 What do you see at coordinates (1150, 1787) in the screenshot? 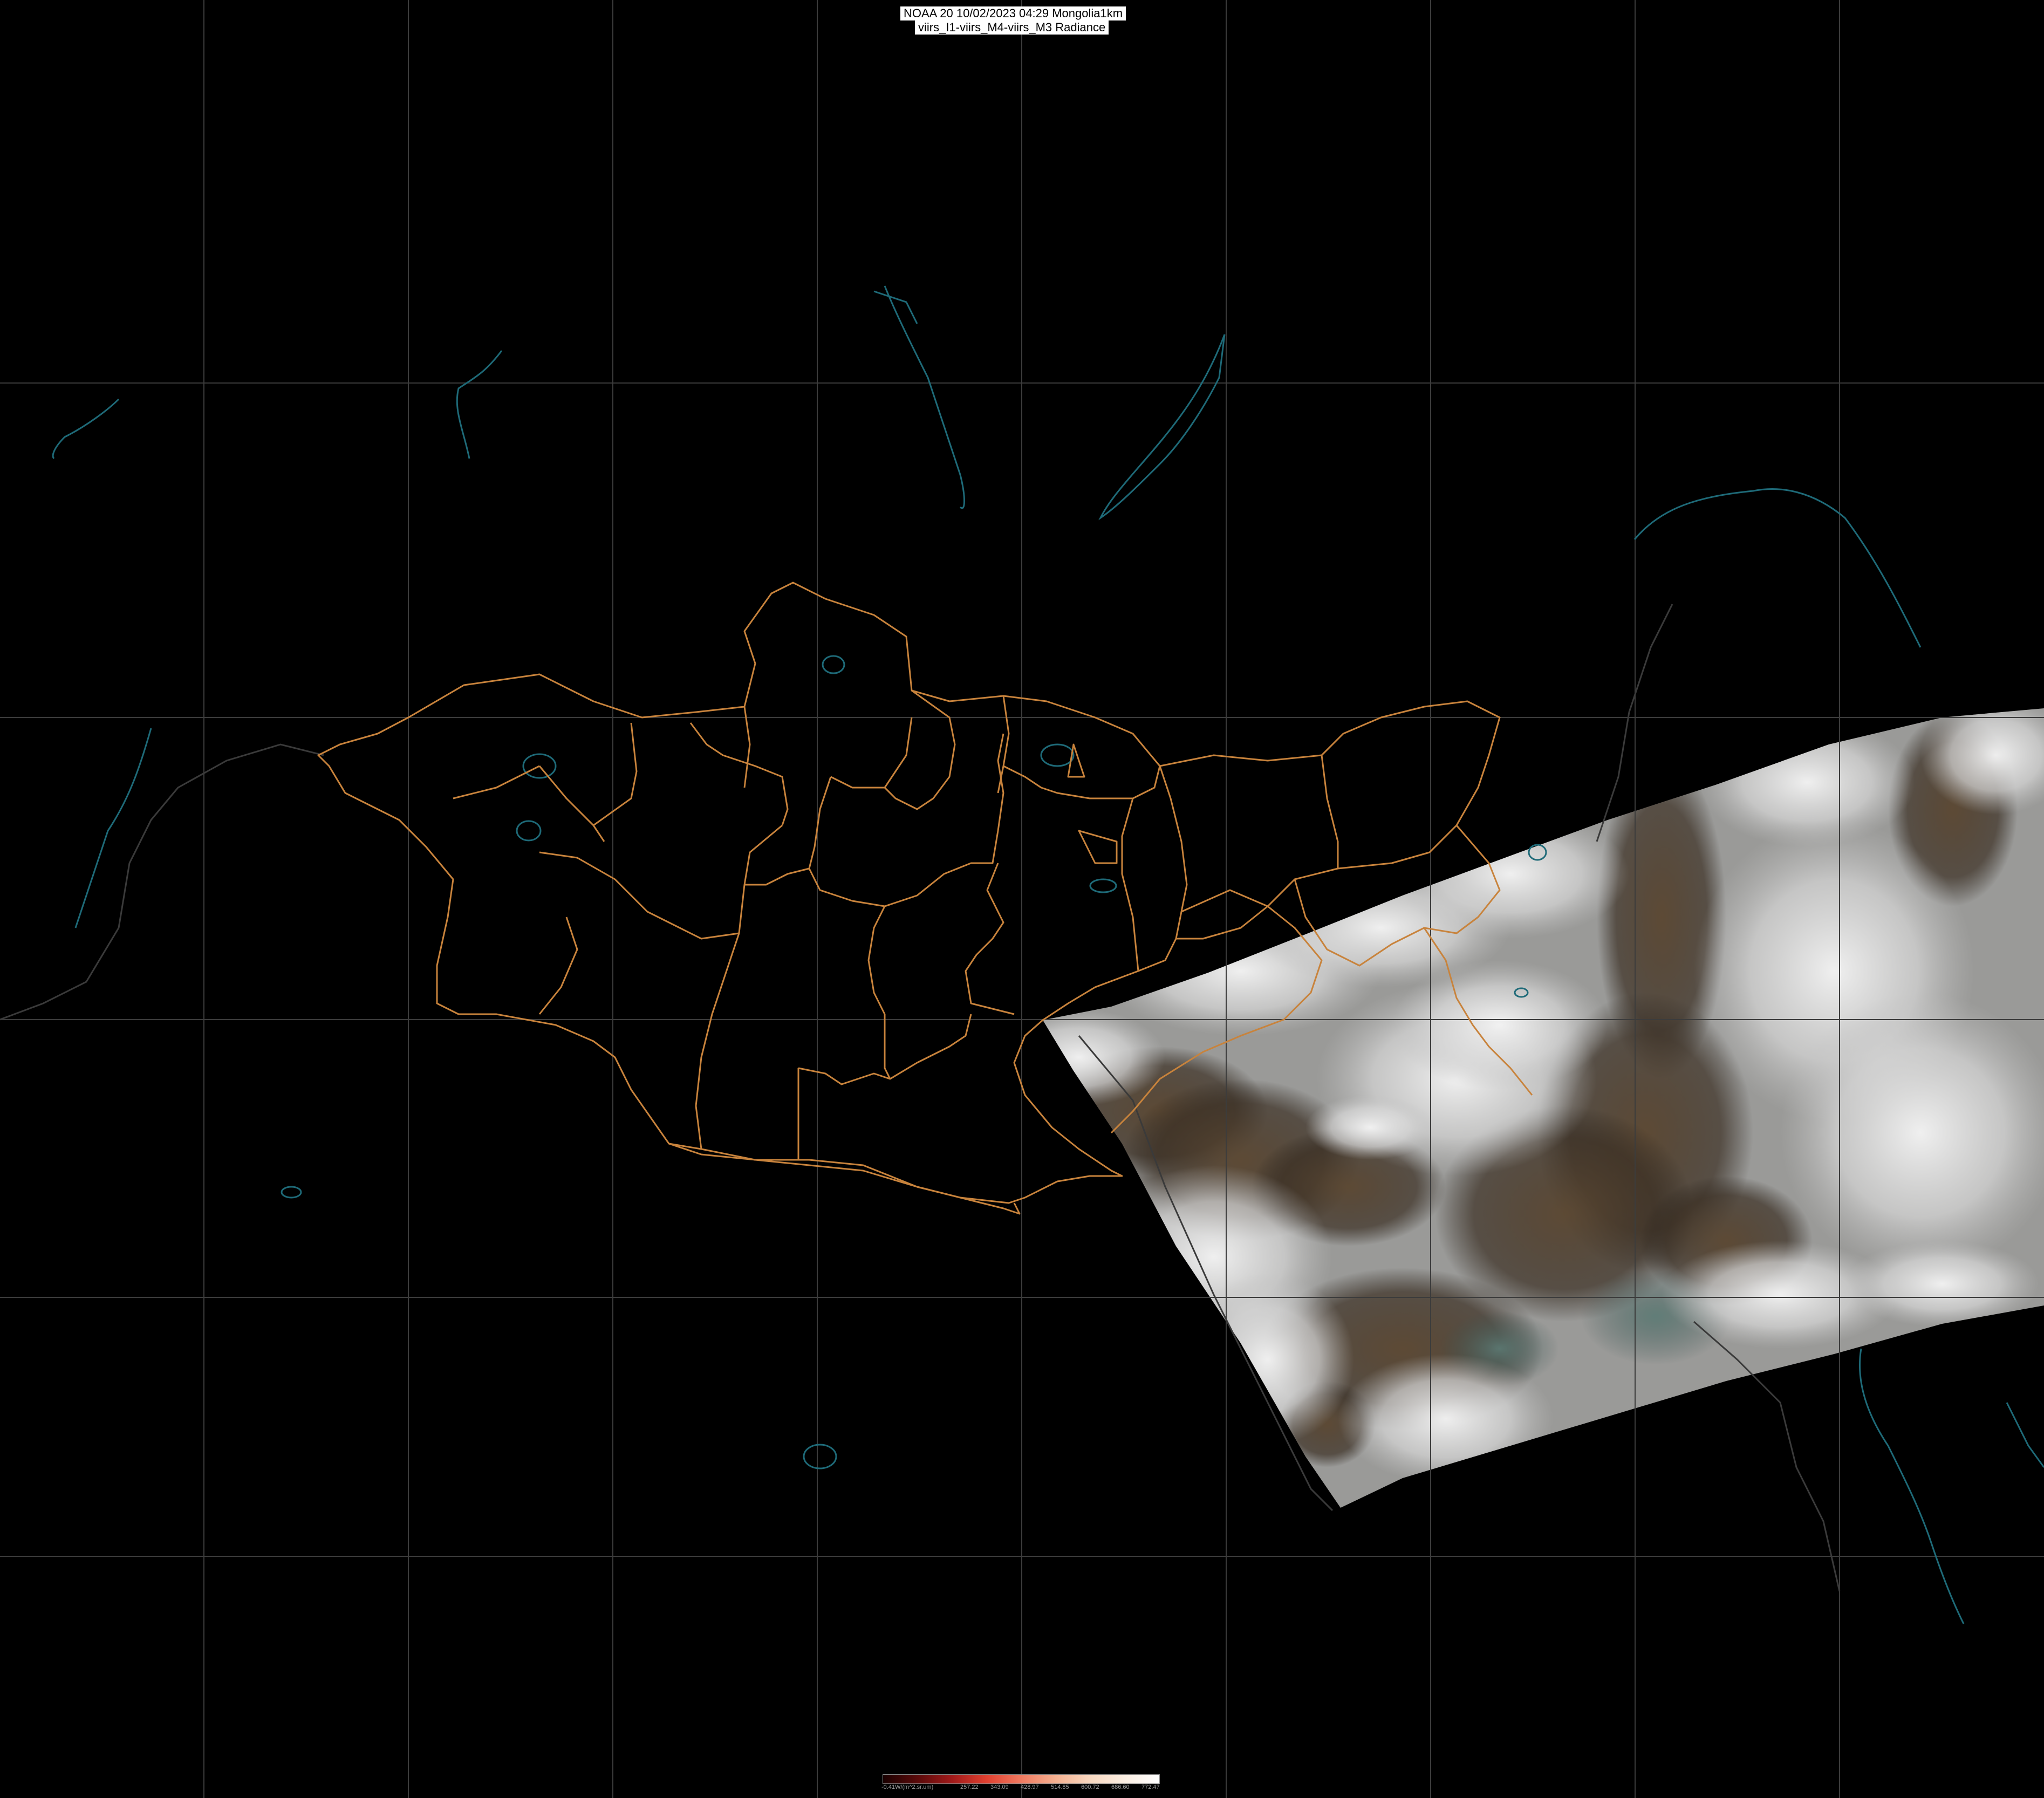
I see `colorbar-label: 772.47` at bounding box center [1150, 1787].